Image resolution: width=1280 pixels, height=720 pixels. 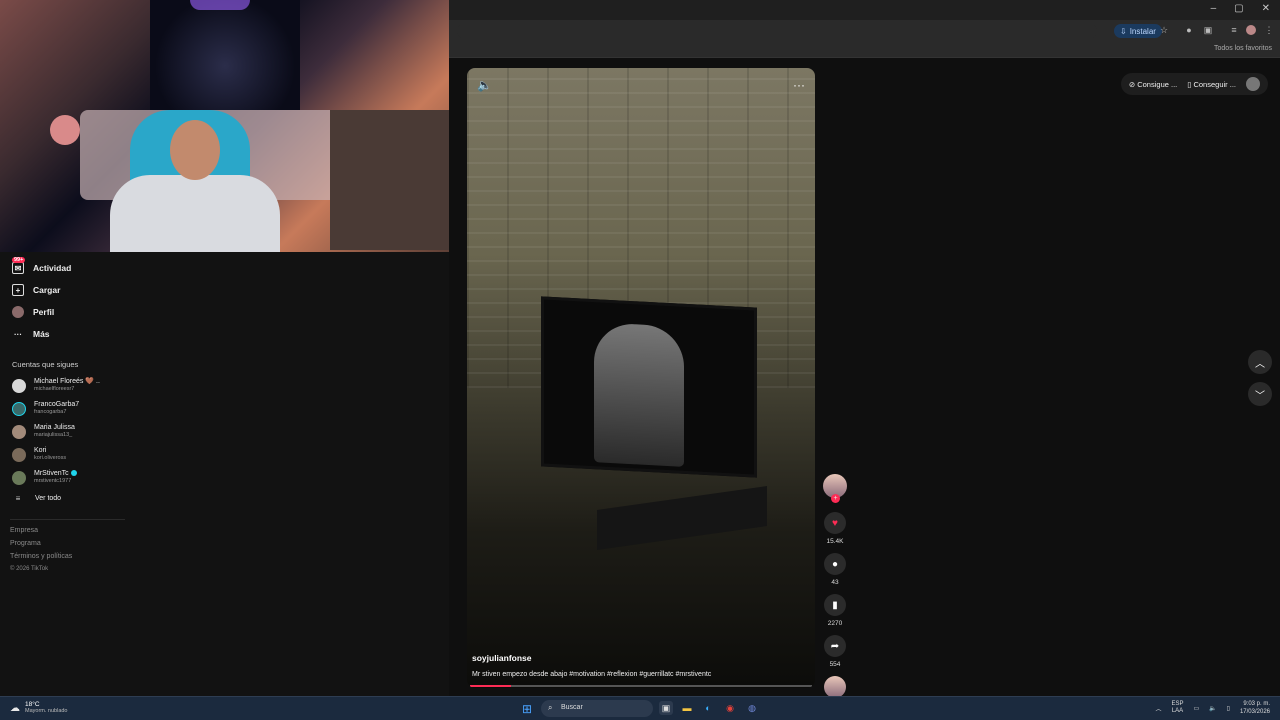 What do you see at coordinates (1228, 708) in the screenshot?
I see `battery-icon: ▯` at bounding box center [1228, 708].